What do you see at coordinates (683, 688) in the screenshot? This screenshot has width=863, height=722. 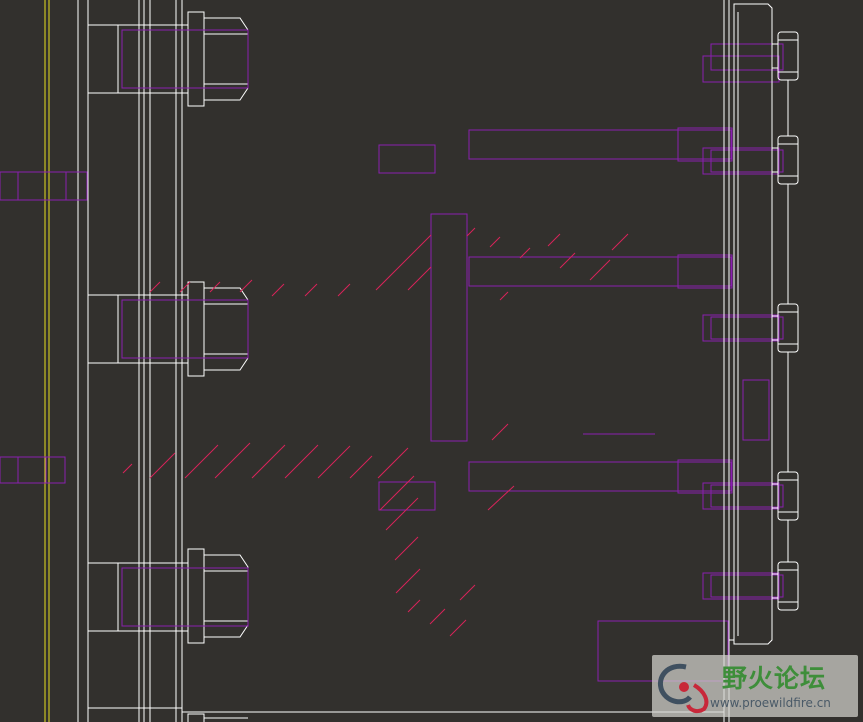 I see `wildfire-logo-icon` at bounding box center [683, 688].